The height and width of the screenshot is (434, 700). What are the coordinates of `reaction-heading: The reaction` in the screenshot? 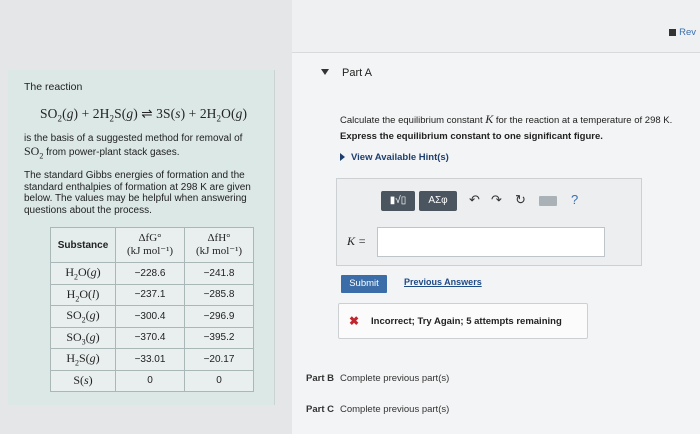 It's located at (53, 87).